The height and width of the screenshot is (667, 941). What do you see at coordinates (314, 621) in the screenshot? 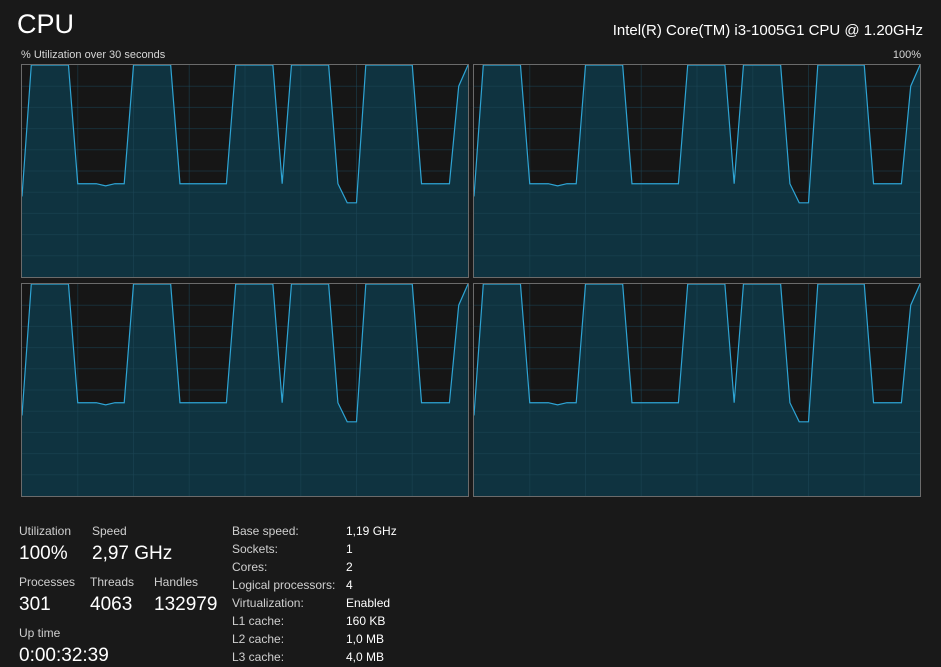
I see `info-row-l1-cache: L1 cache: 160 KB` at bounding box center [314, 621].